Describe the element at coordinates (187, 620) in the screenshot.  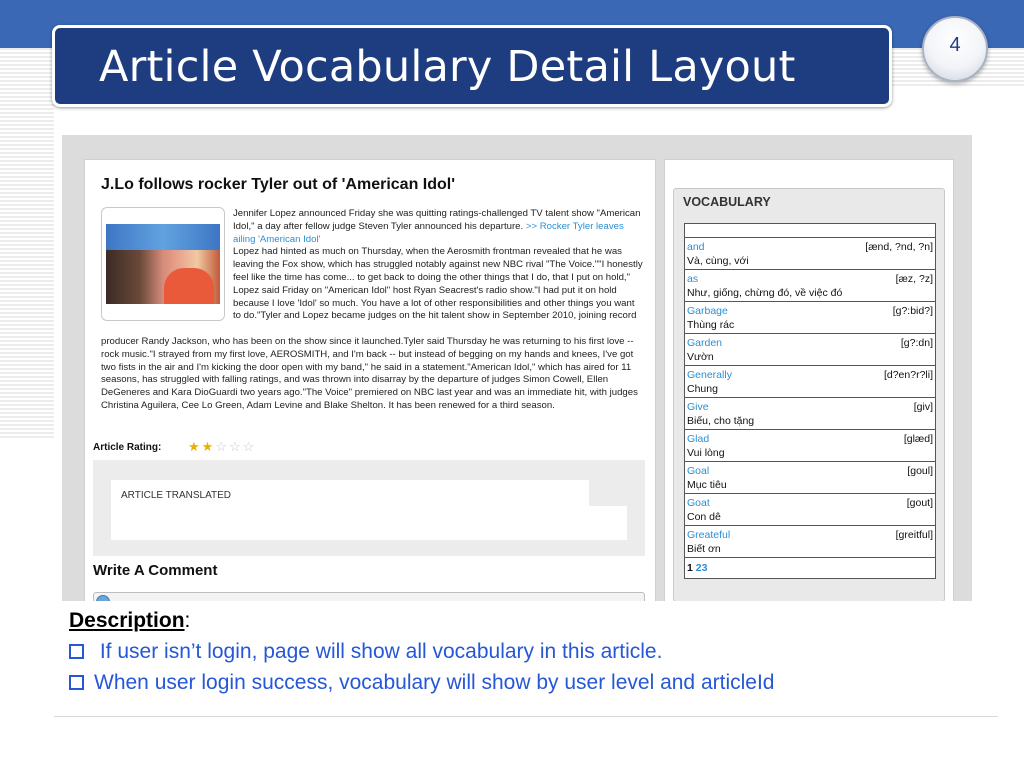
I see `description-heading-colon: :` at that location.